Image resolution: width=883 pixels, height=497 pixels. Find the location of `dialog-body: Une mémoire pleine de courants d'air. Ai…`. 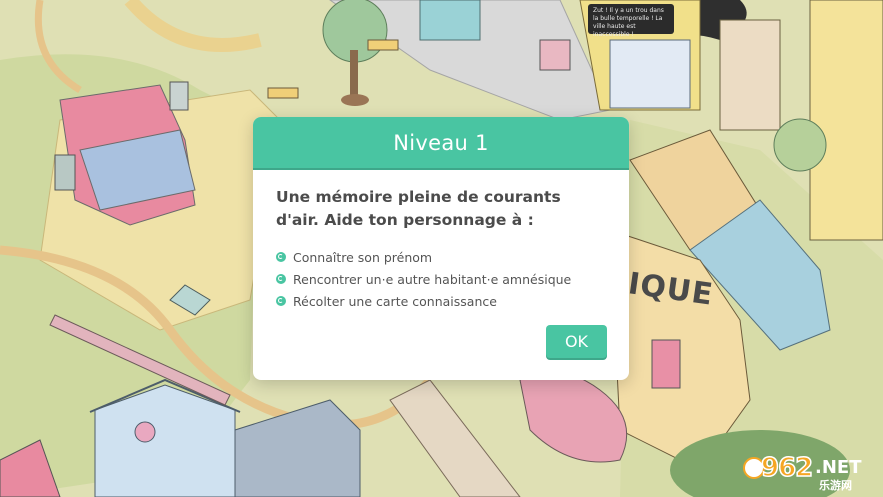

dialog-body: Une mémoire pleine de courants d'air. Ai… is located at coordinates (441, 240).